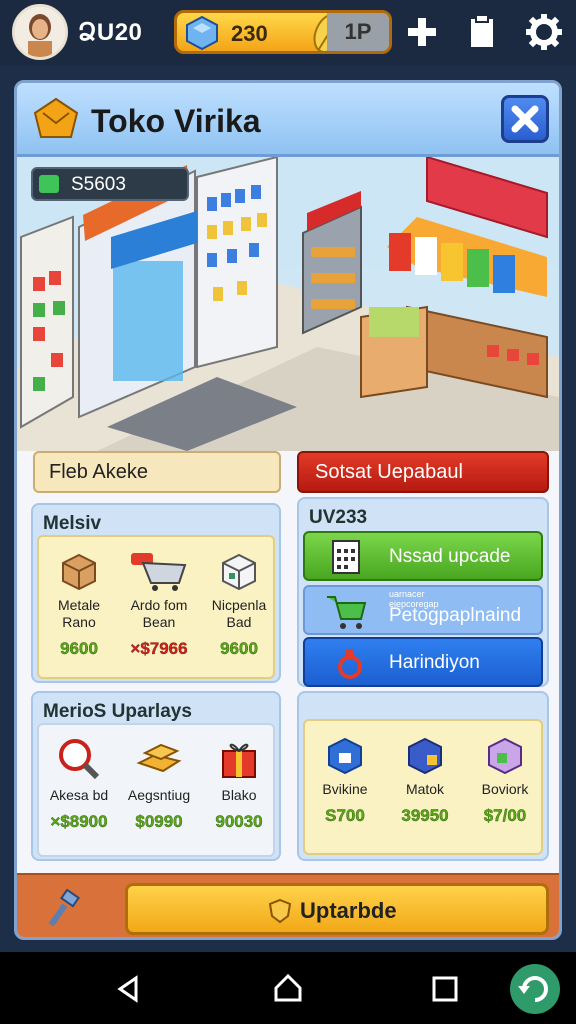 The width and height of the screenshot is (576, 1024). I want to click on calculator-icon, so click(346, 557).